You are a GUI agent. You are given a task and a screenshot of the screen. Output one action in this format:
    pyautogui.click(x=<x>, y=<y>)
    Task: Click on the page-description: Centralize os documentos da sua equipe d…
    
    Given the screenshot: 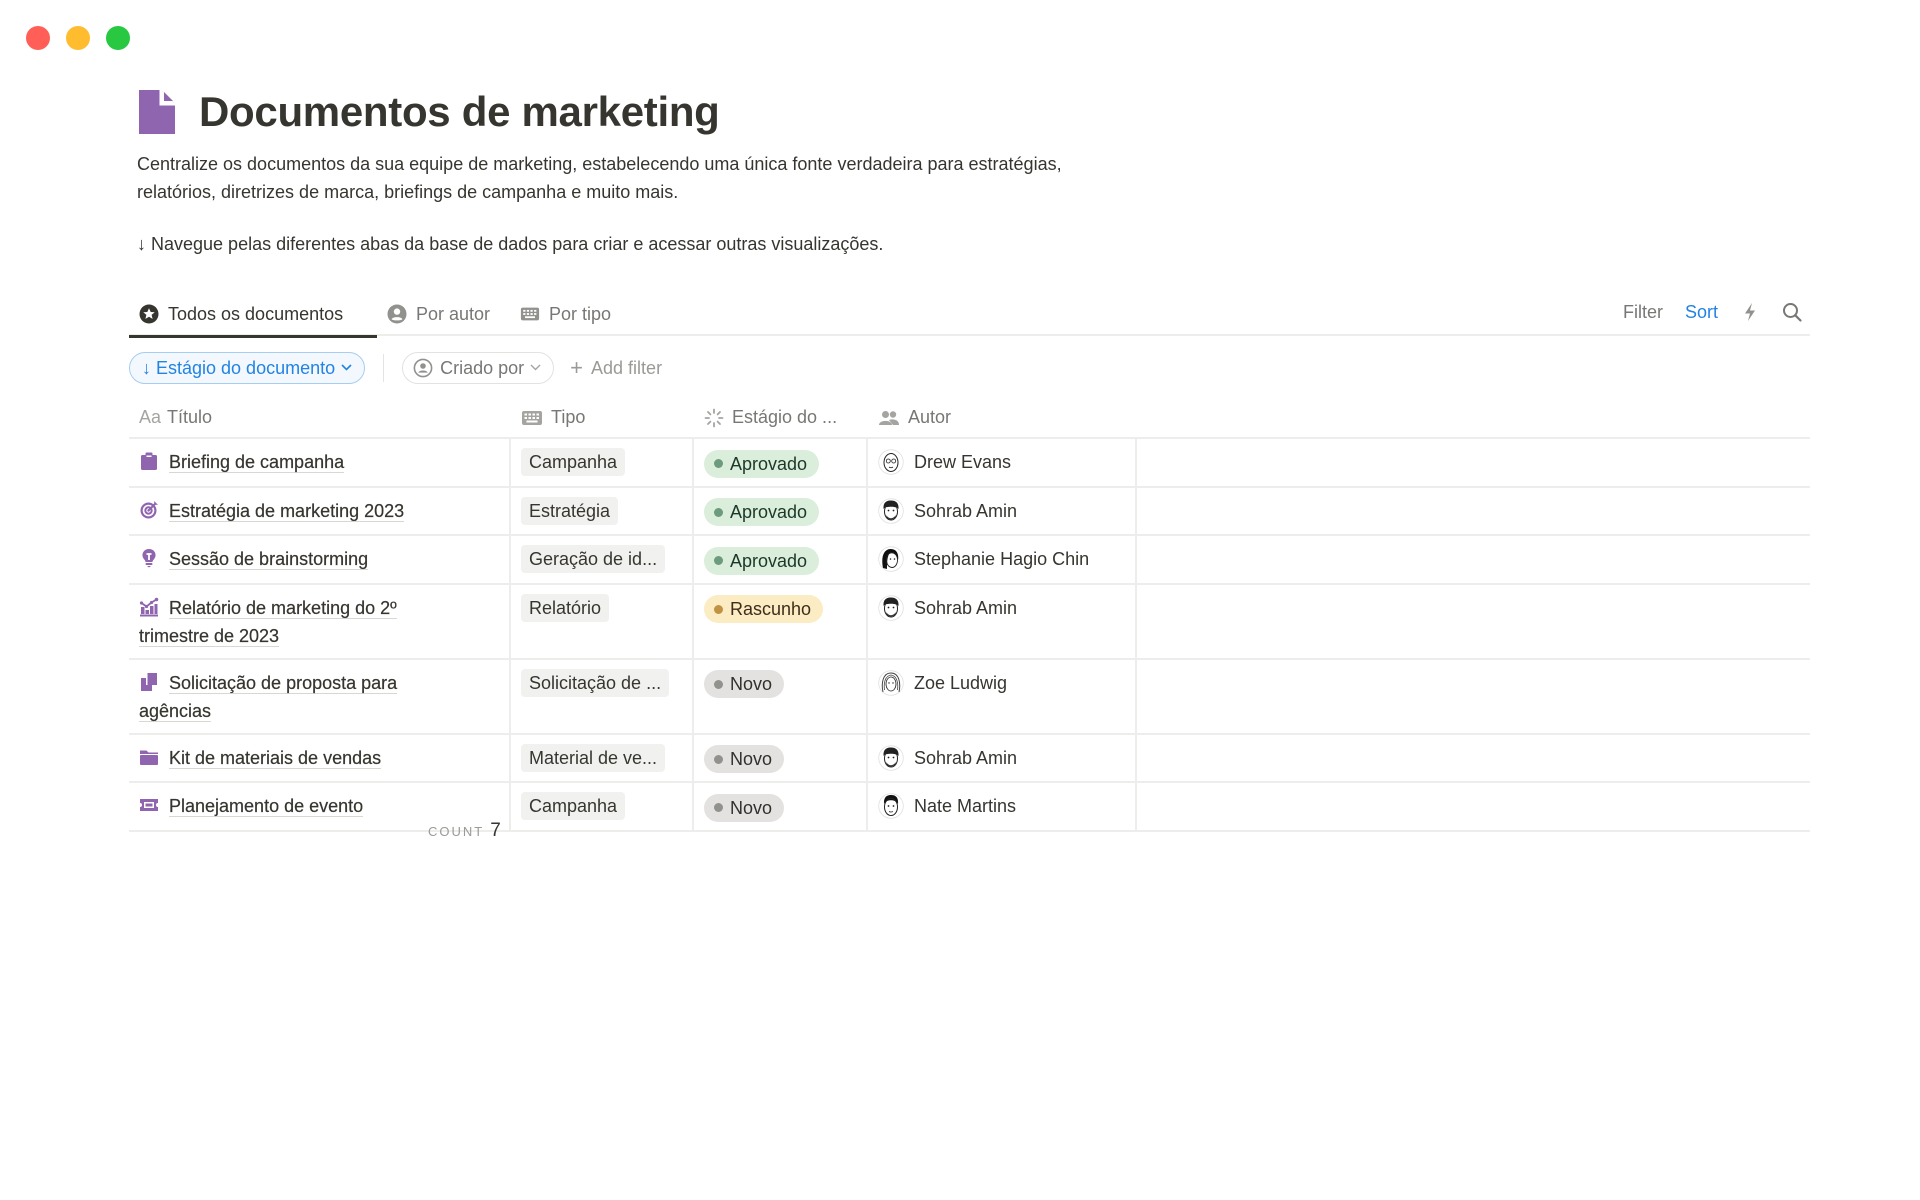 What is the action you would take?
    pyautogui.click(x=687, y=178)
    